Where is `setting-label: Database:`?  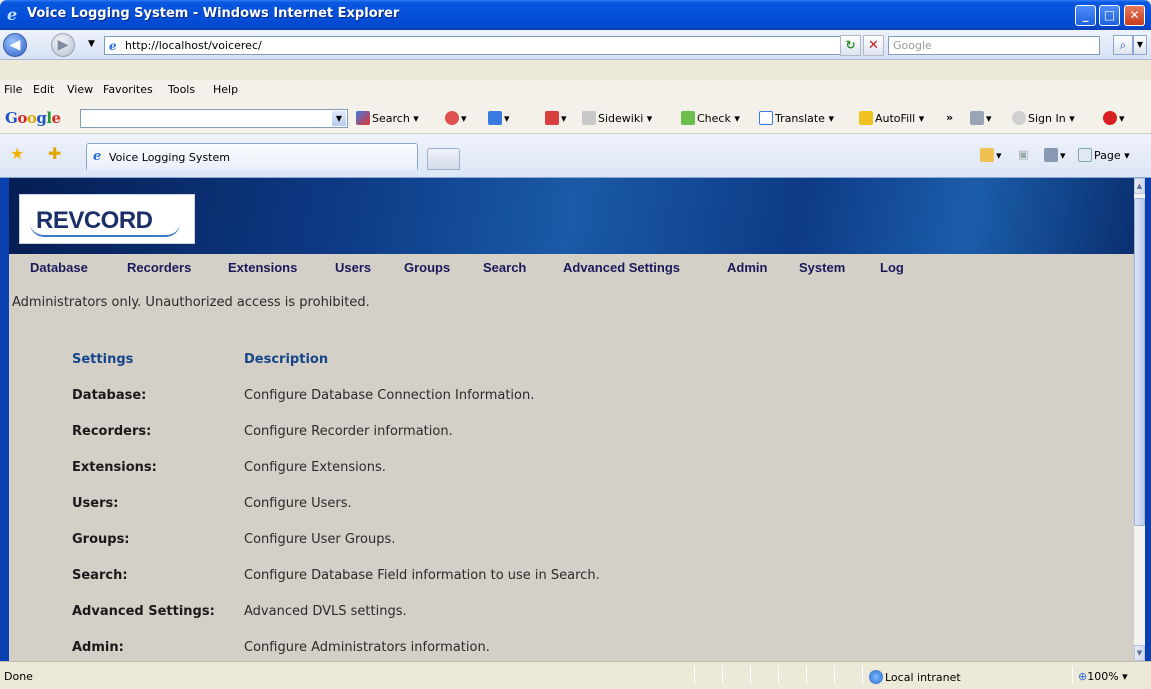
setting-label: Database: is located at coordinates (109, 395).